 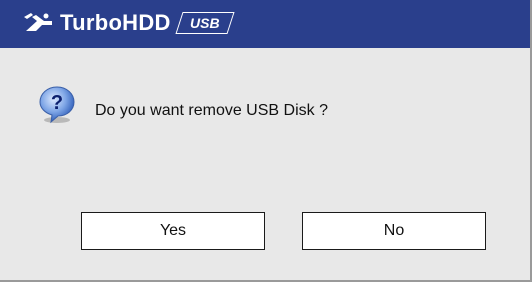 I want to click on brand-name: TurboHDD, so click(x=115, y=22).